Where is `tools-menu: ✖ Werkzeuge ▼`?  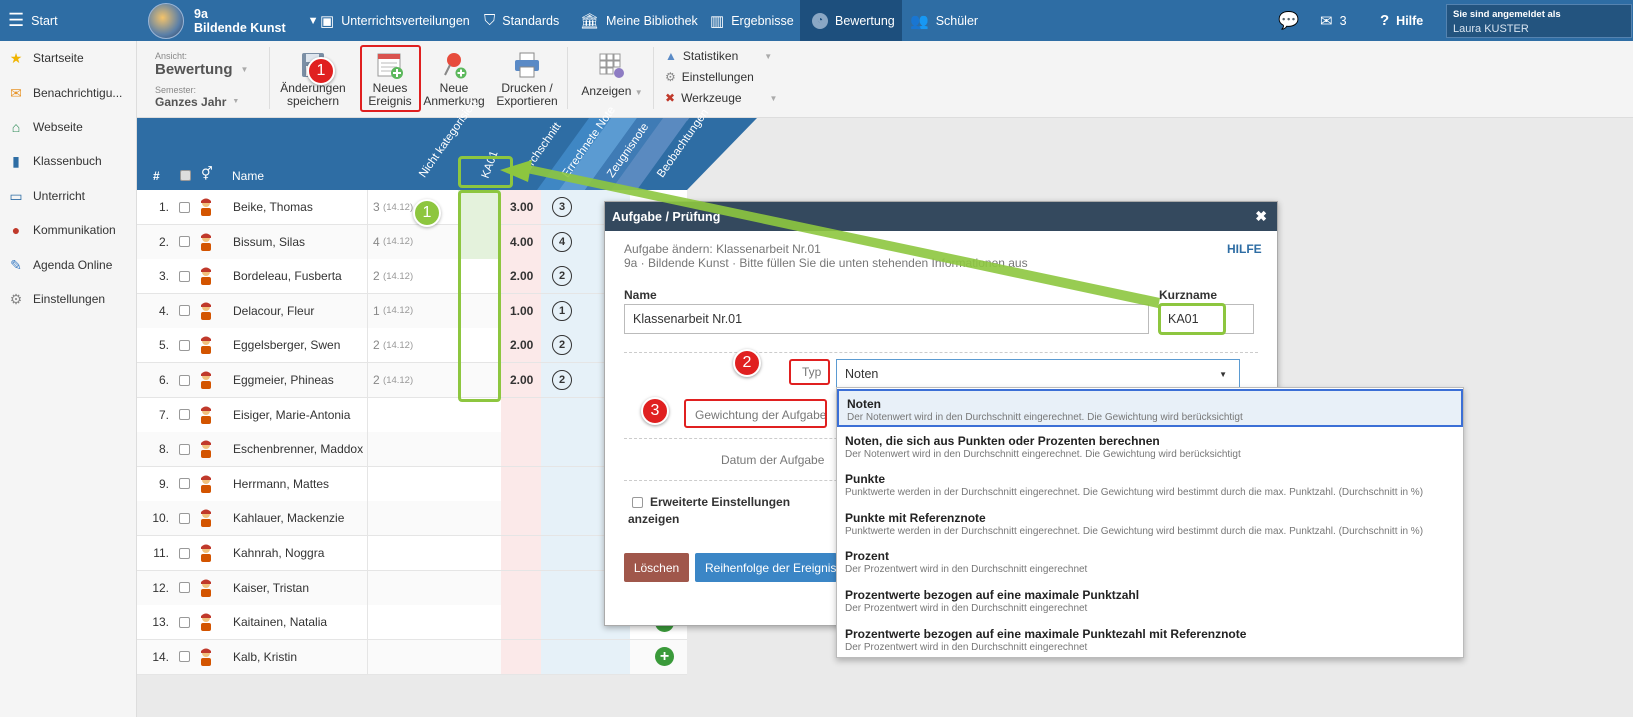 tools-menu: ✖ Werkzeuge ▼ is located at coordinates (721, 98).